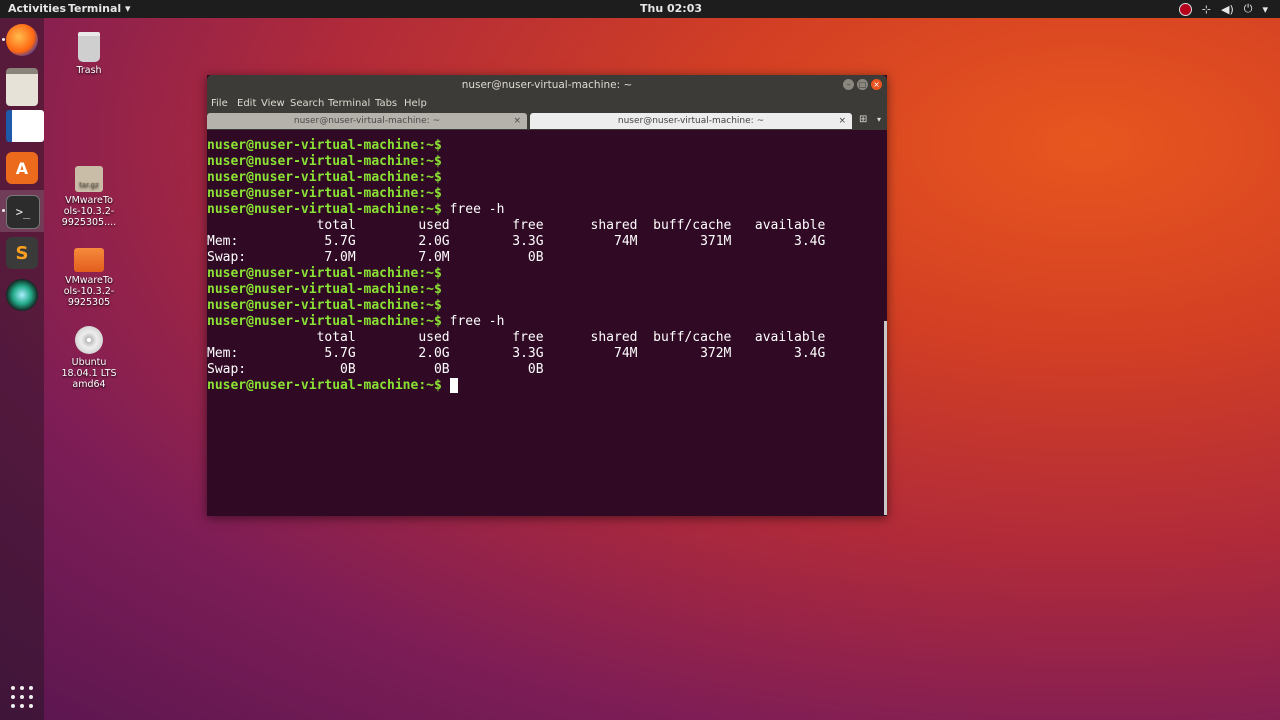 This screenshot has height=720, width=1280. I want to click on files-icon, so click(22, 87).